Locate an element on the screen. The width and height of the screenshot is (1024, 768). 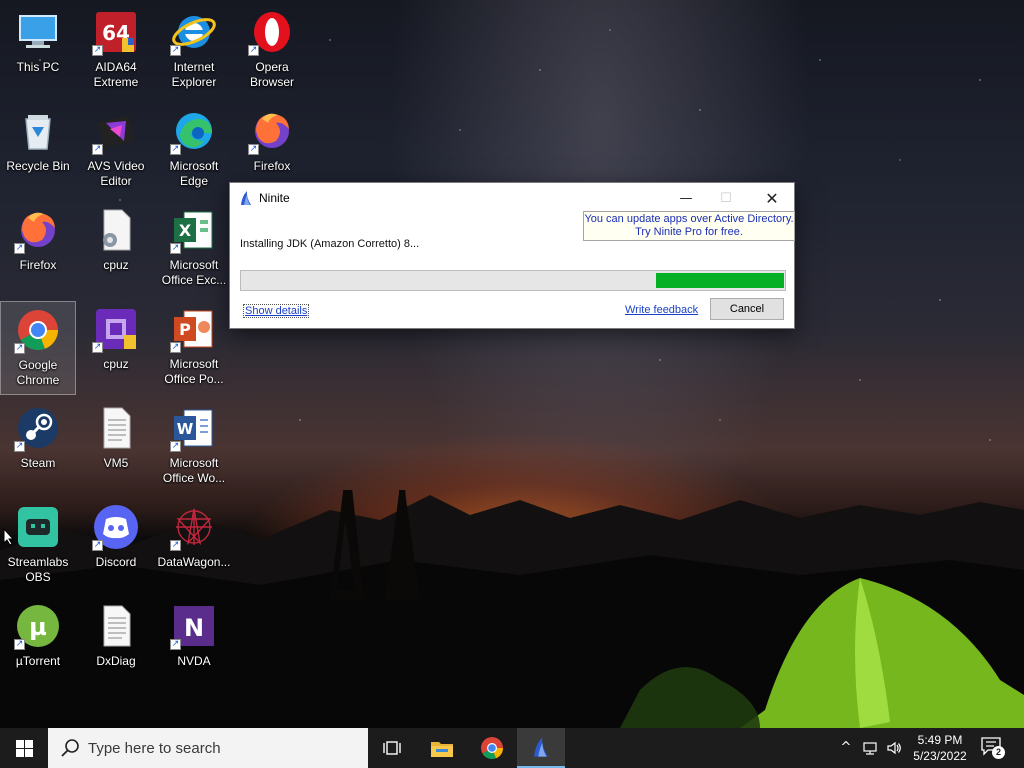
datawagon-icon: ↗ is located at coordinates (194, 527).